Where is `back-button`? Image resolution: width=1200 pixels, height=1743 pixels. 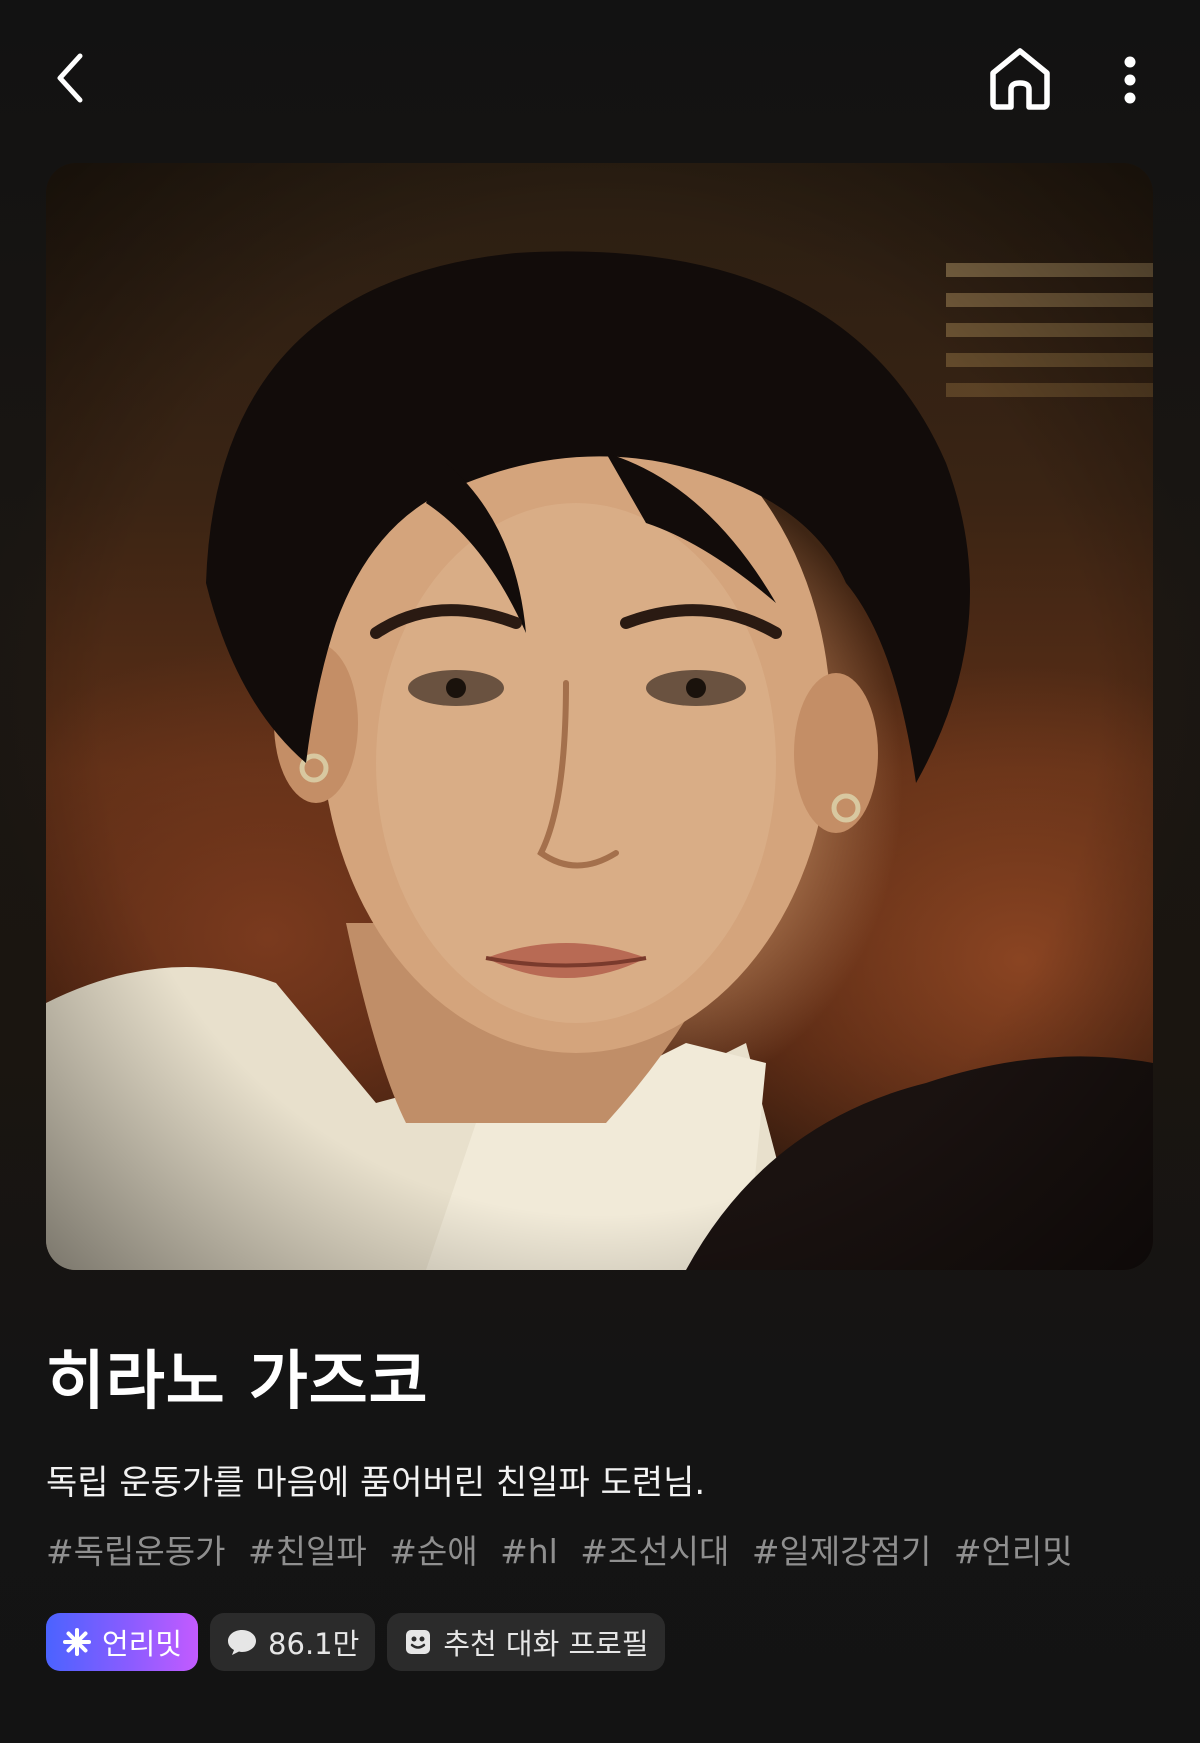 back-button is located at coordinates (70, 78).